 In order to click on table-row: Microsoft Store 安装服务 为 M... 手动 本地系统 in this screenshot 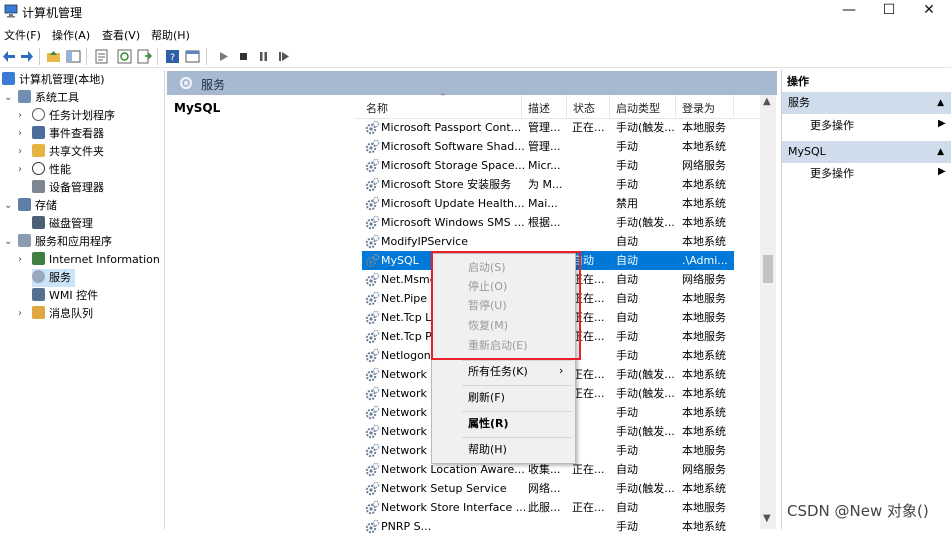, I will do `click(548, 184)`.